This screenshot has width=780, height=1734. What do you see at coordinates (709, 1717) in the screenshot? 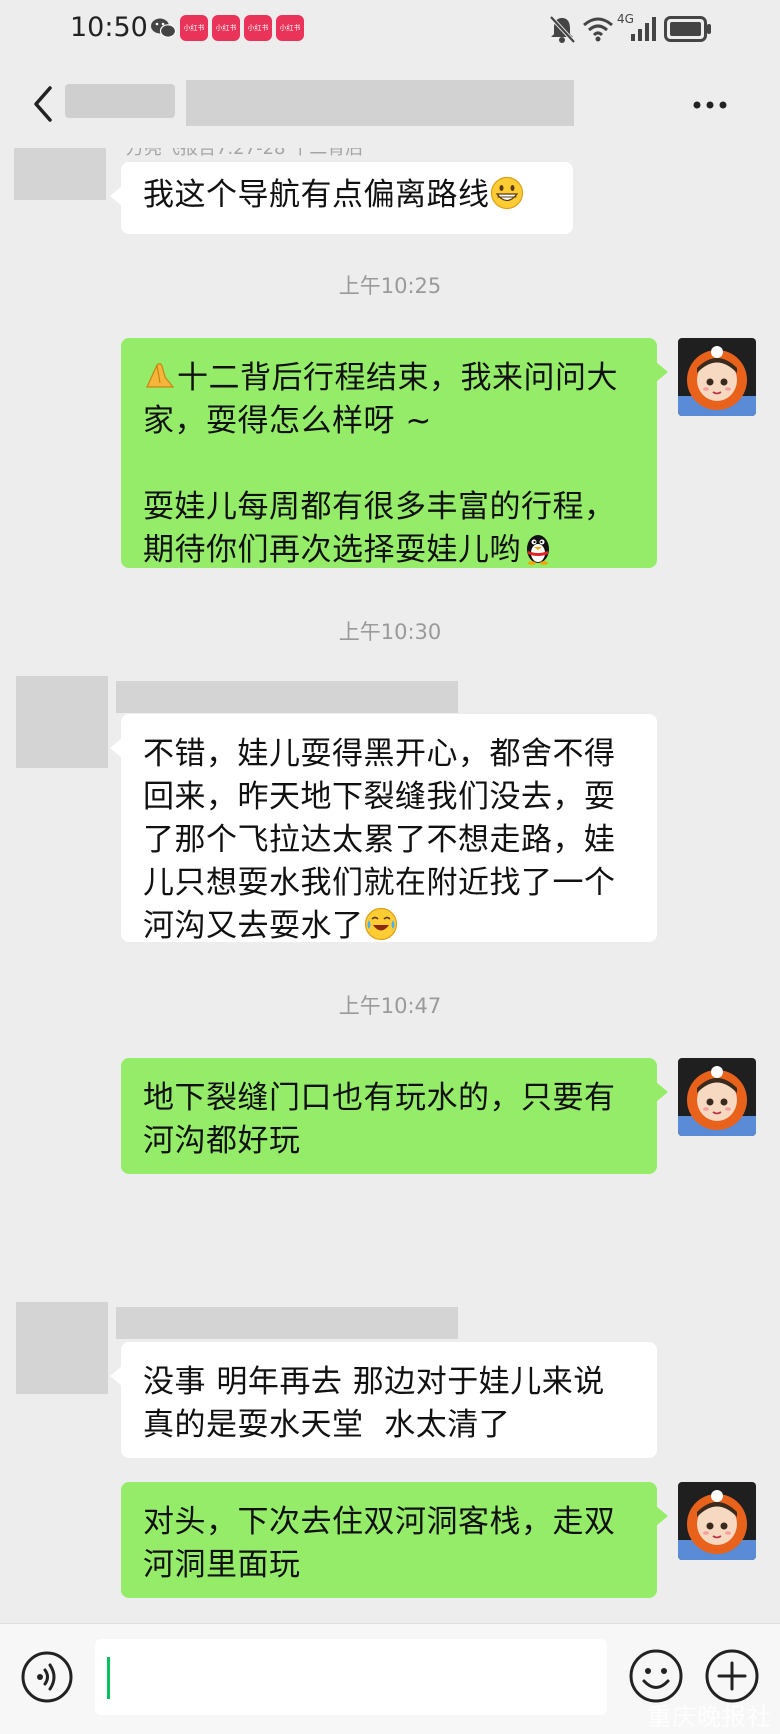
I see `watermark: 重庆晚报社` at bounding box center [709, 1717].